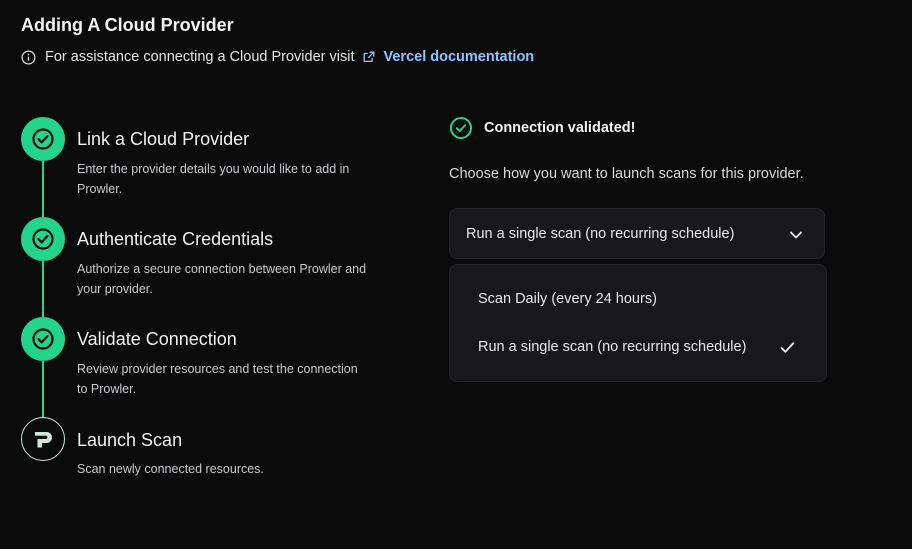  What do you see at coordinates (560, 128) in the screenshot?
I see `connection-validated-text: Connection validated!` at bounding box center [560, 128].